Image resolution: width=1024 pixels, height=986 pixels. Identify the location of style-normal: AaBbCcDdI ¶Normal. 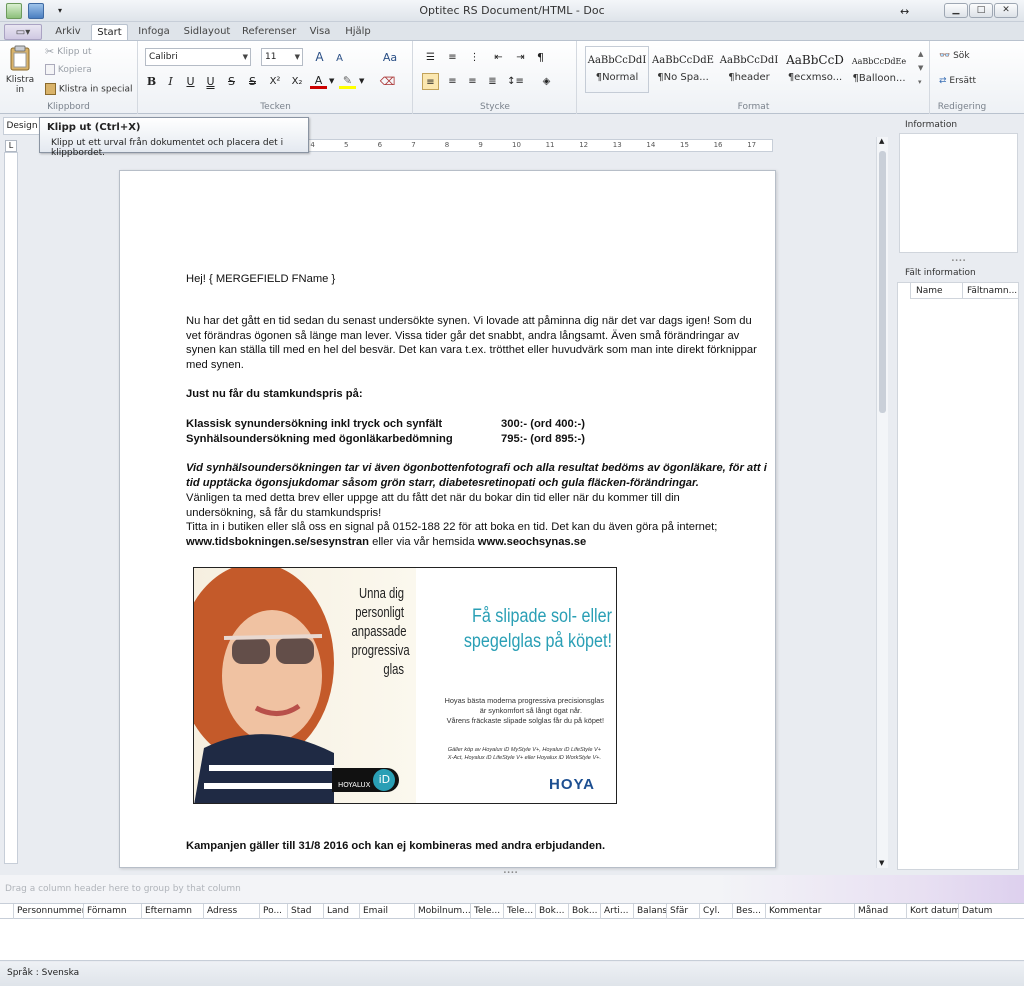
(617, 69).